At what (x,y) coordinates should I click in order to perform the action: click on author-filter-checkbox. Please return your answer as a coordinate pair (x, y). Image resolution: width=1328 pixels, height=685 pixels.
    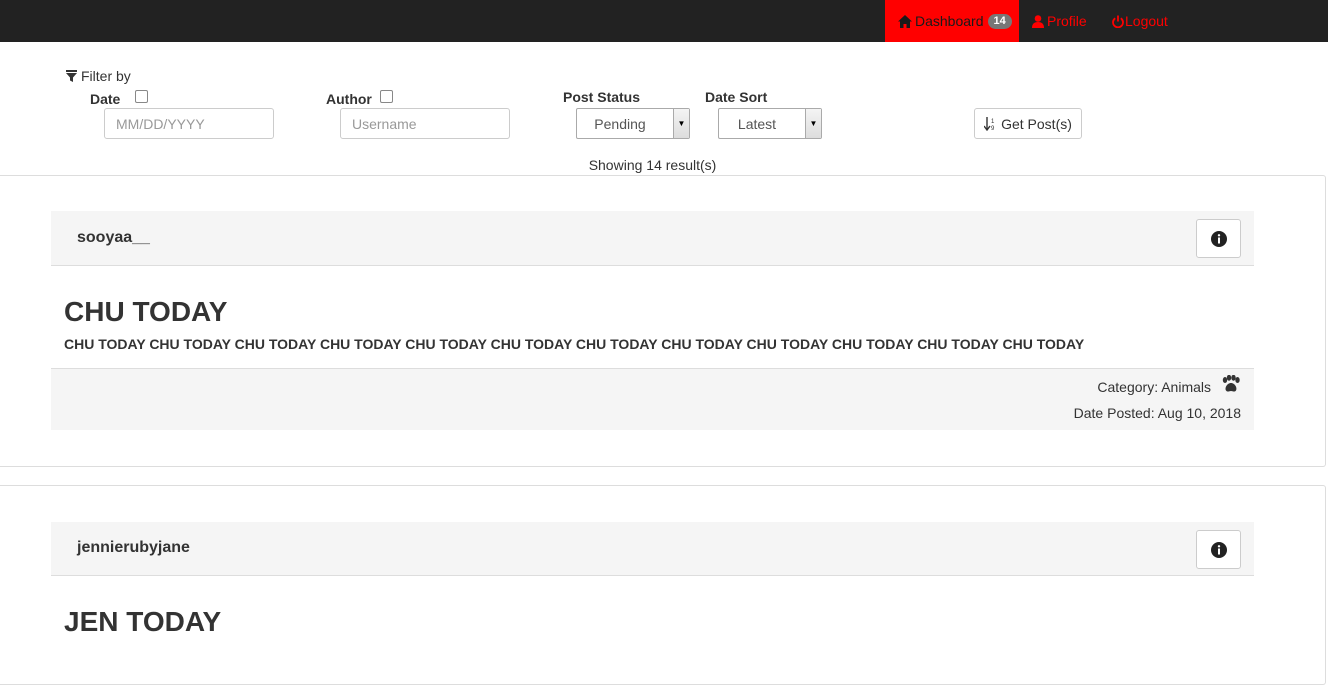
    Looking at the image, I should click on (386, 96).